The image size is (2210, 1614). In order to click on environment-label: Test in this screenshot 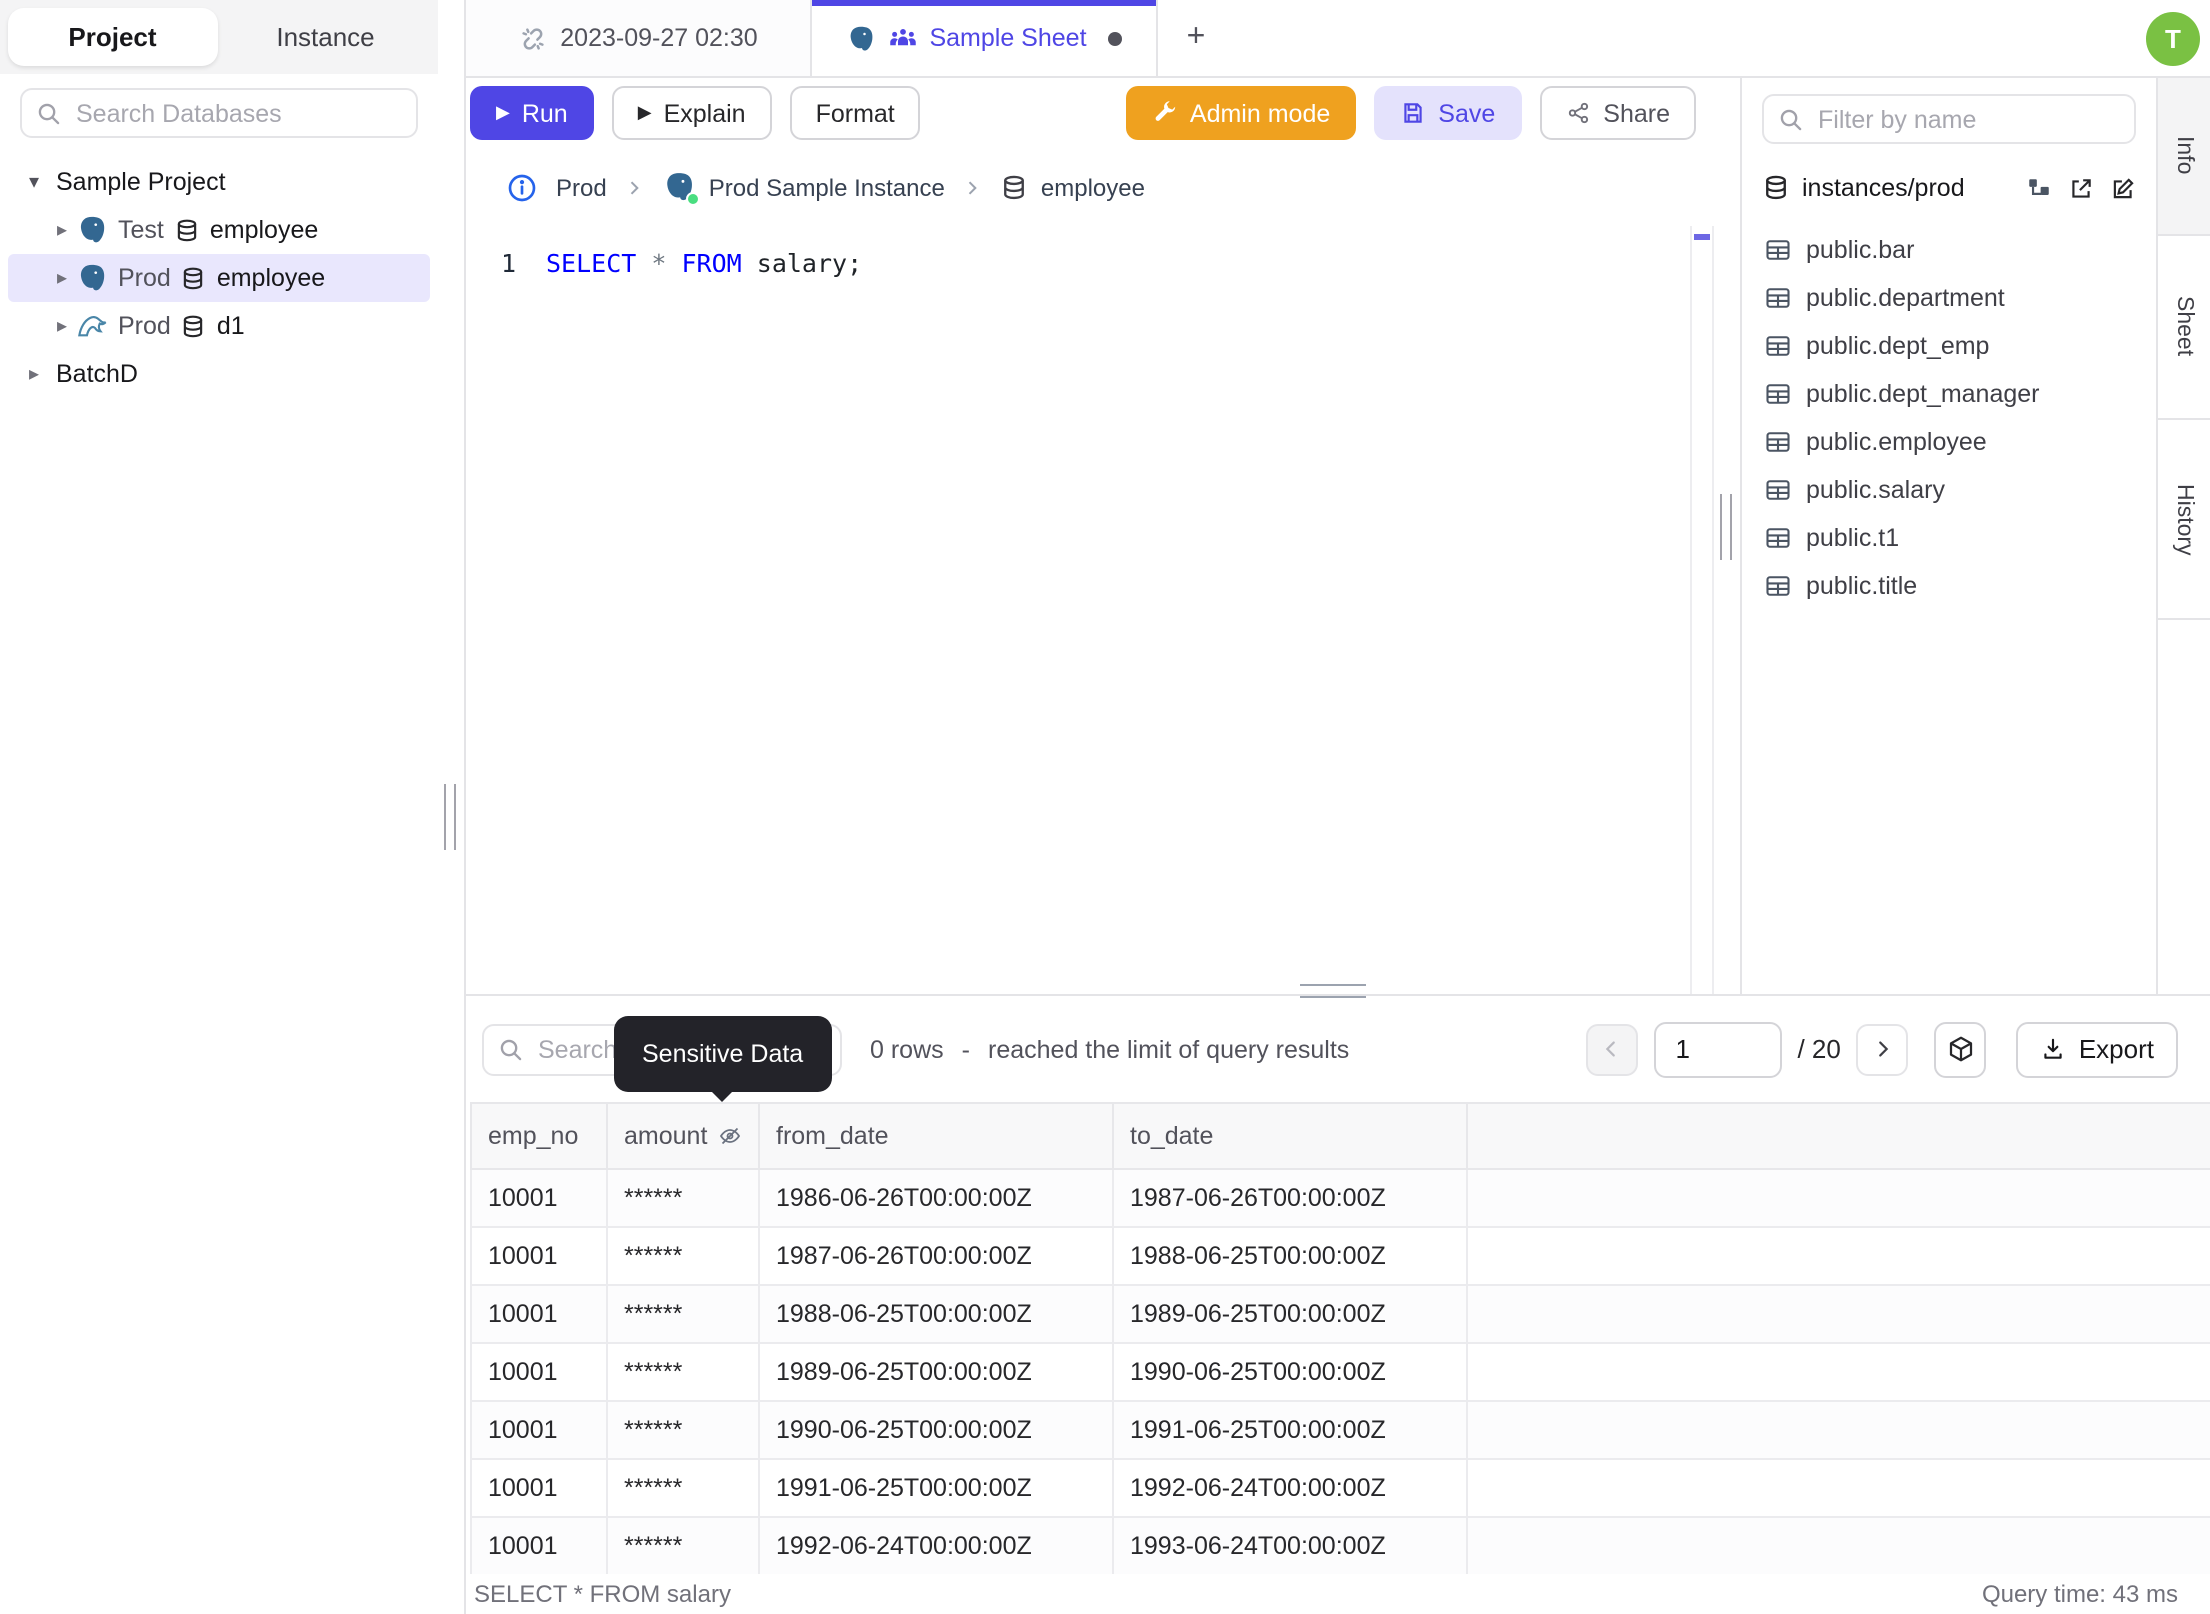, I will do `click(141, 230)`.